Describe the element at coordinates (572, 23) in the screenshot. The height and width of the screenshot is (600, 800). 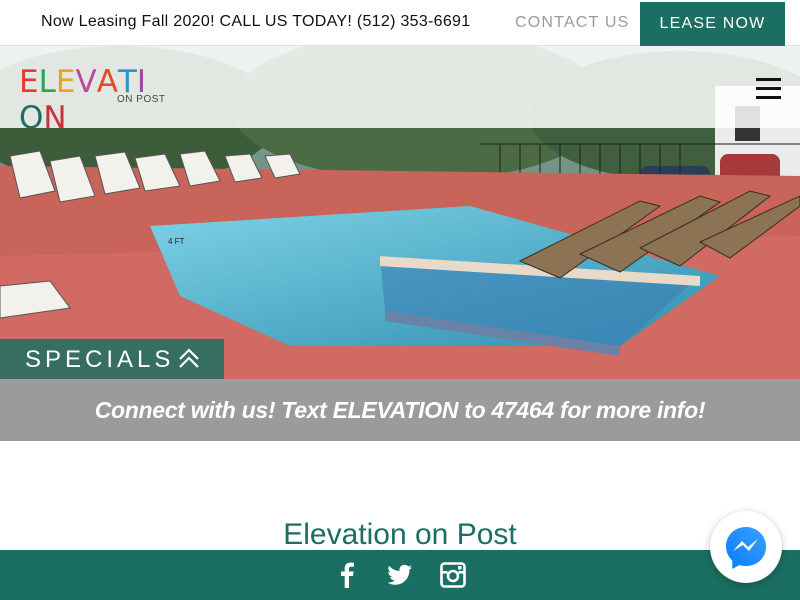
I see `contact-us-link: CONTACT US` at that location.